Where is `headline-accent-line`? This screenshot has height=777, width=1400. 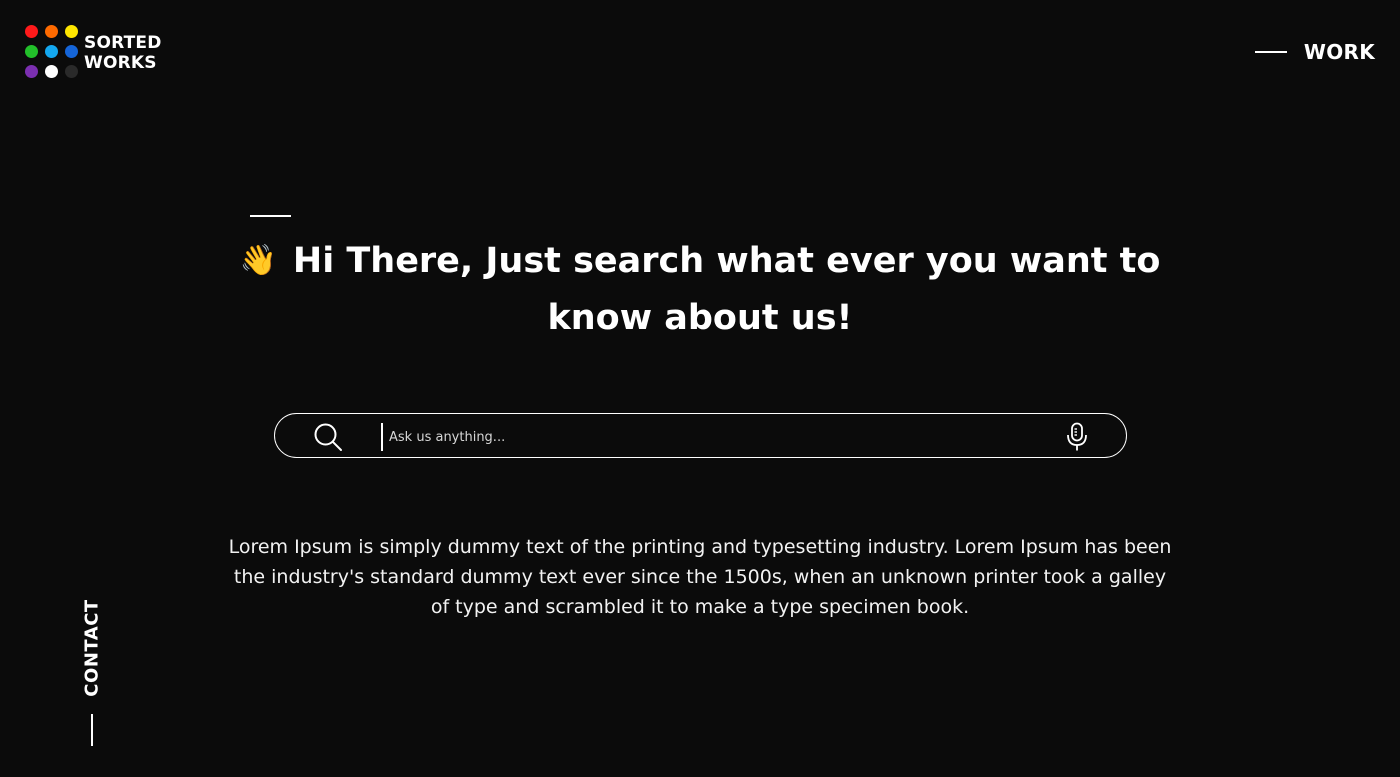
headline-accent-line is located at coordinates (270, 216).